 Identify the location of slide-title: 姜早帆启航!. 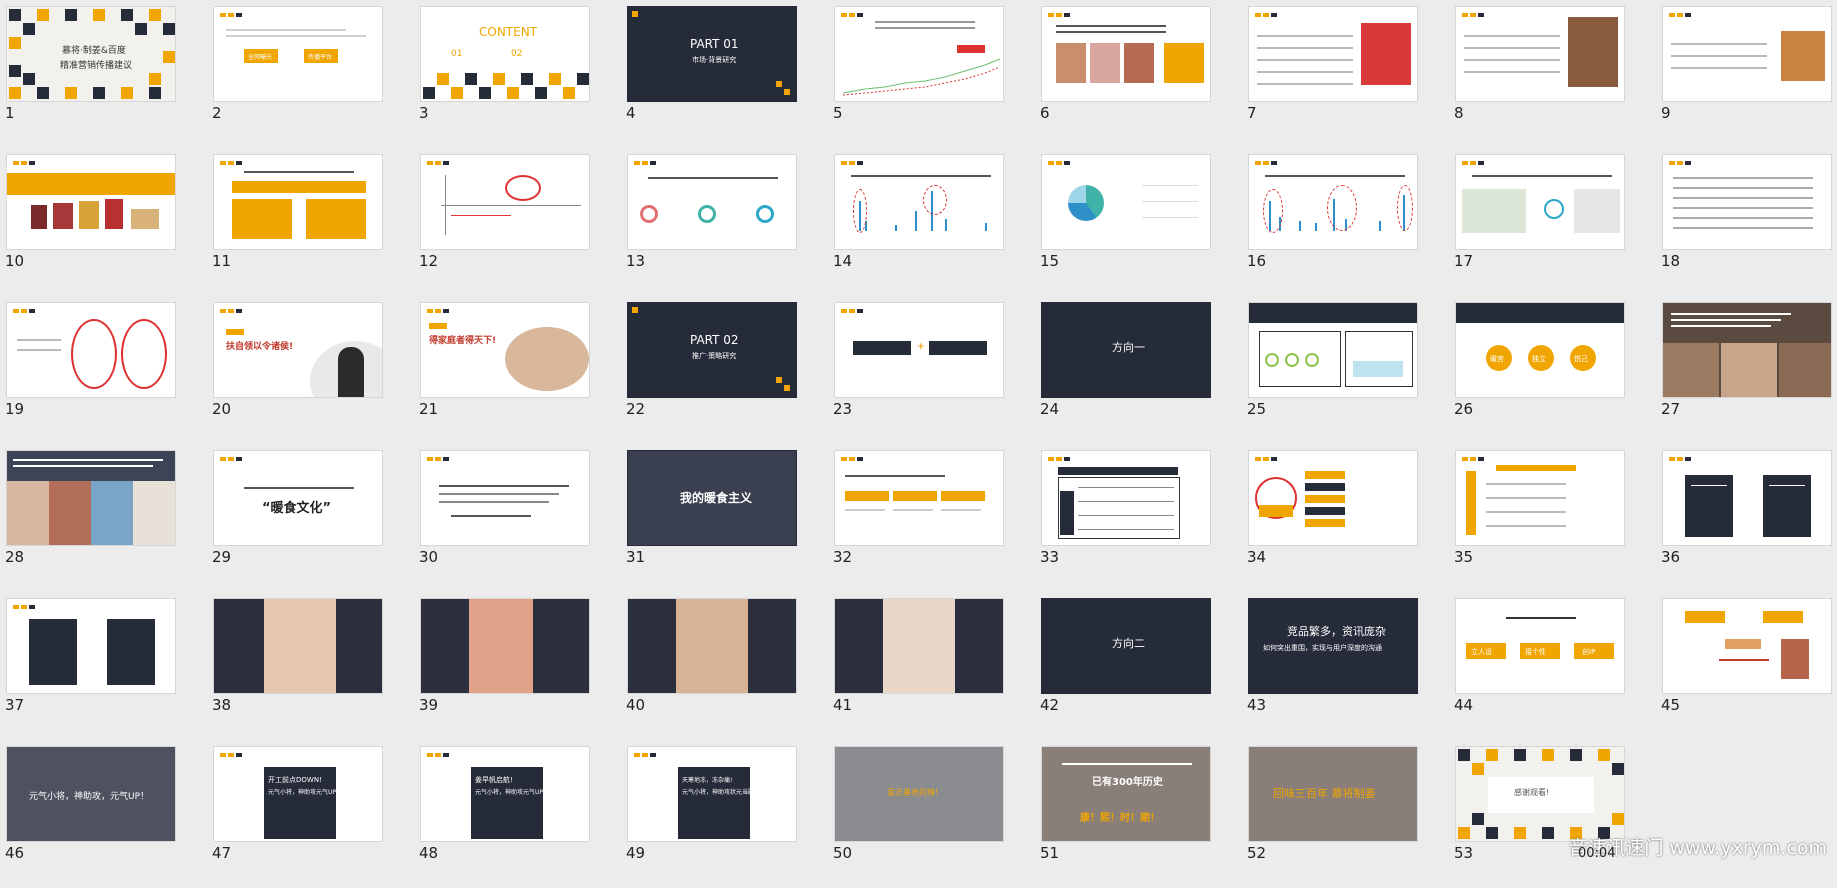
(494, 780).